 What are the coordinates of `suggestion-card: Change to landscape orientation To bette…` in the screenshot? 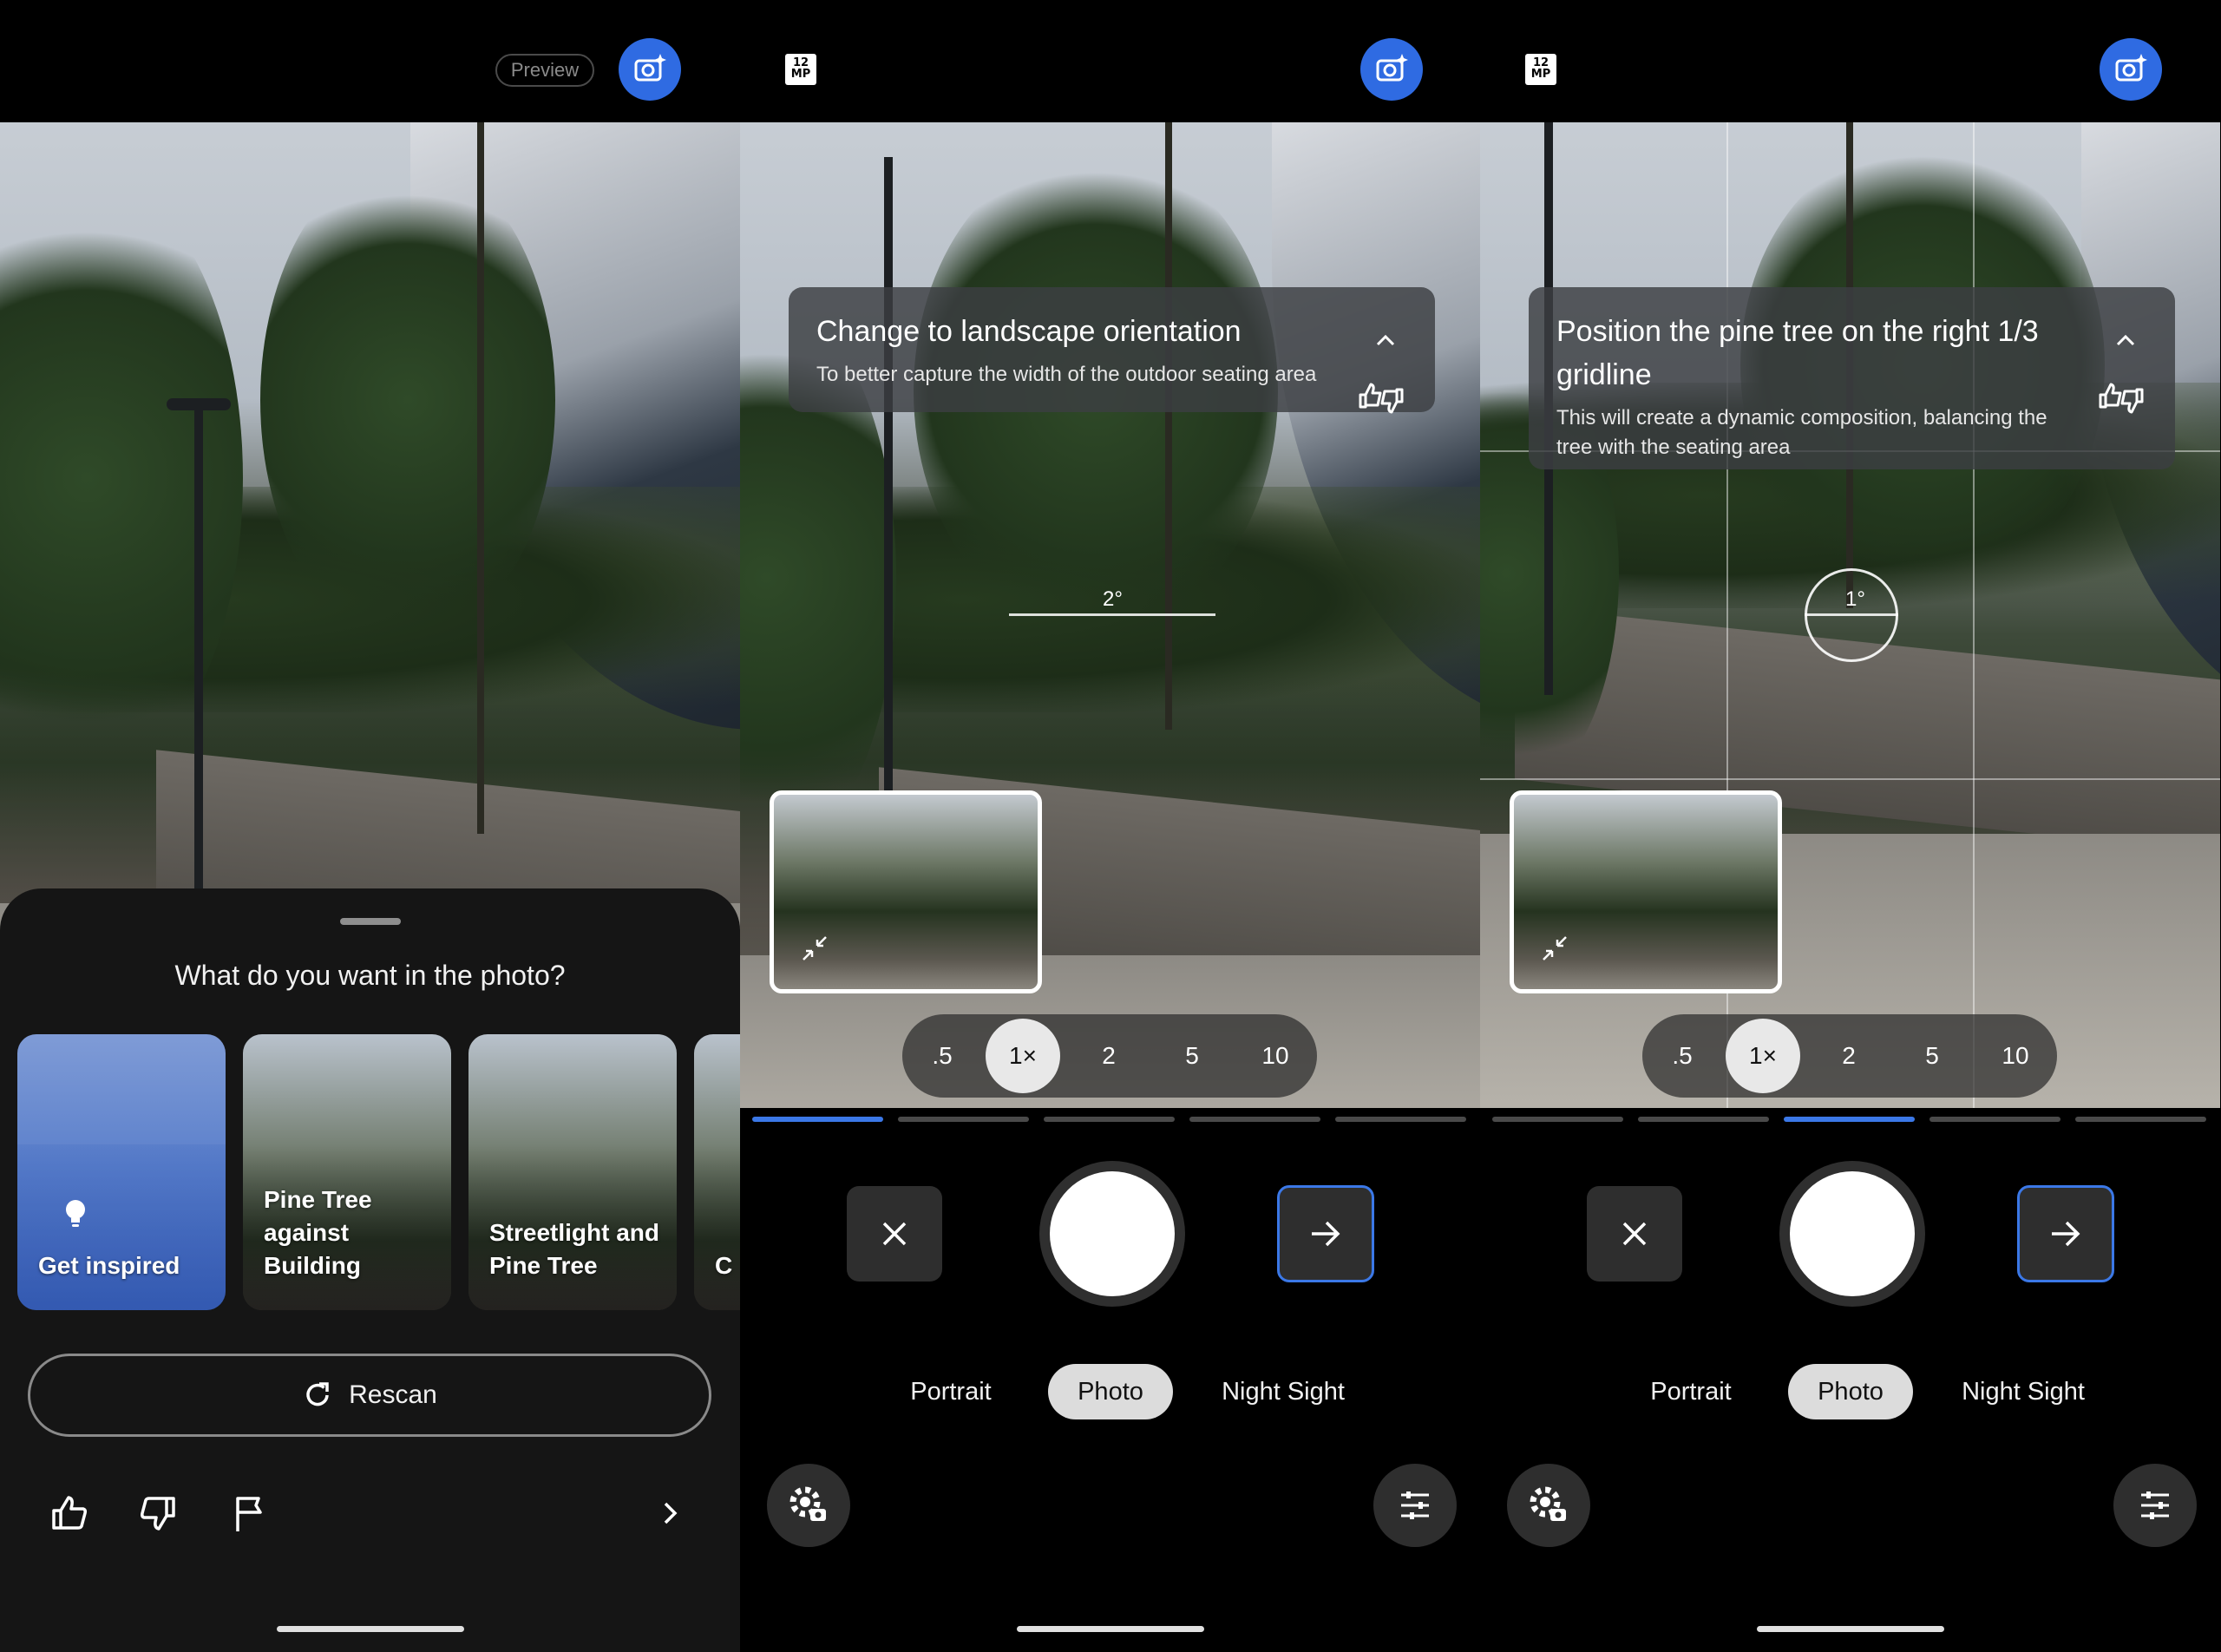 It's located at (1112, 350).